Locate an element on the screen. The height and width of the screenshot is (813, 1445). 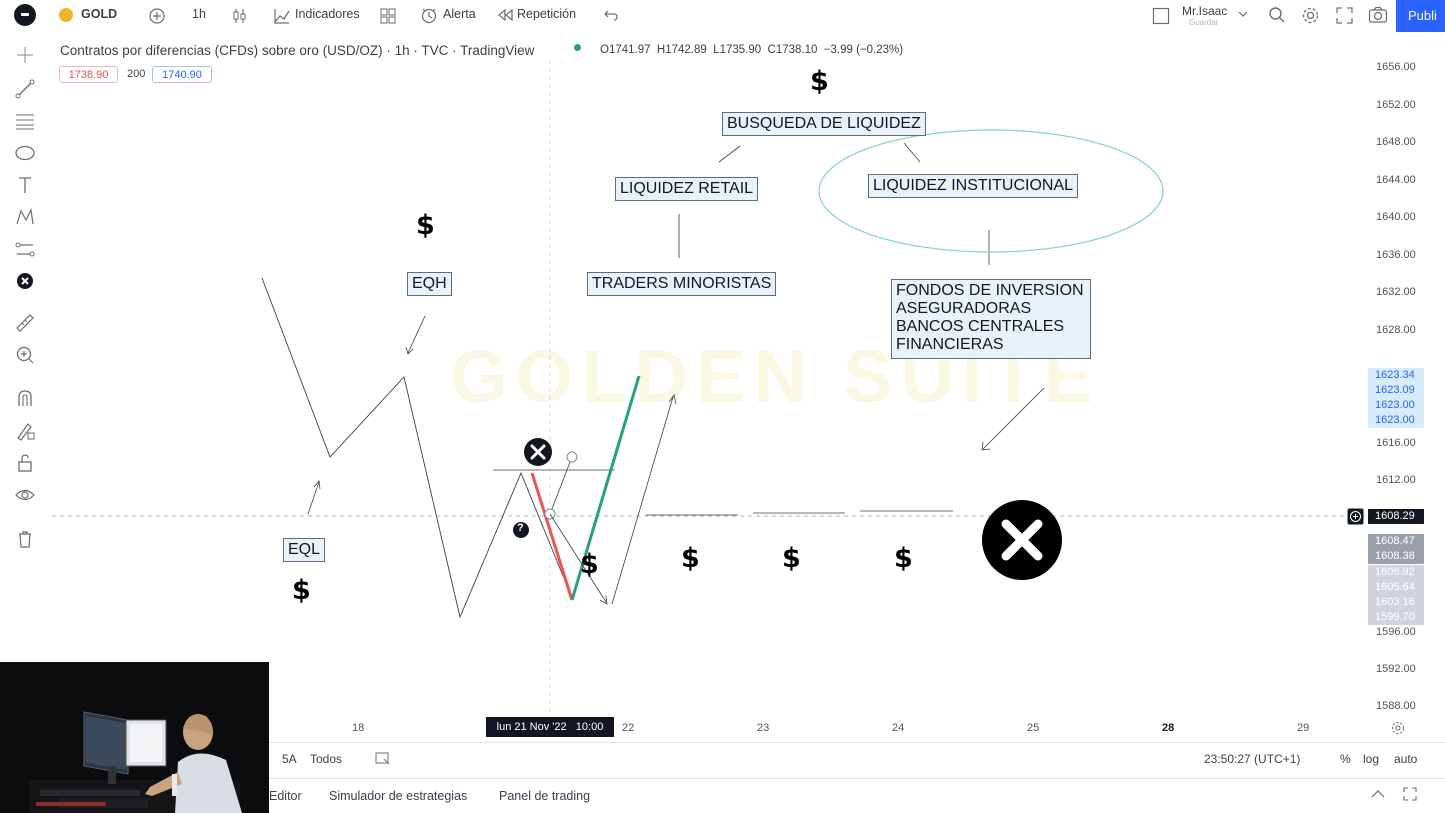
gear-icon is located at coordinates (1310, 15).